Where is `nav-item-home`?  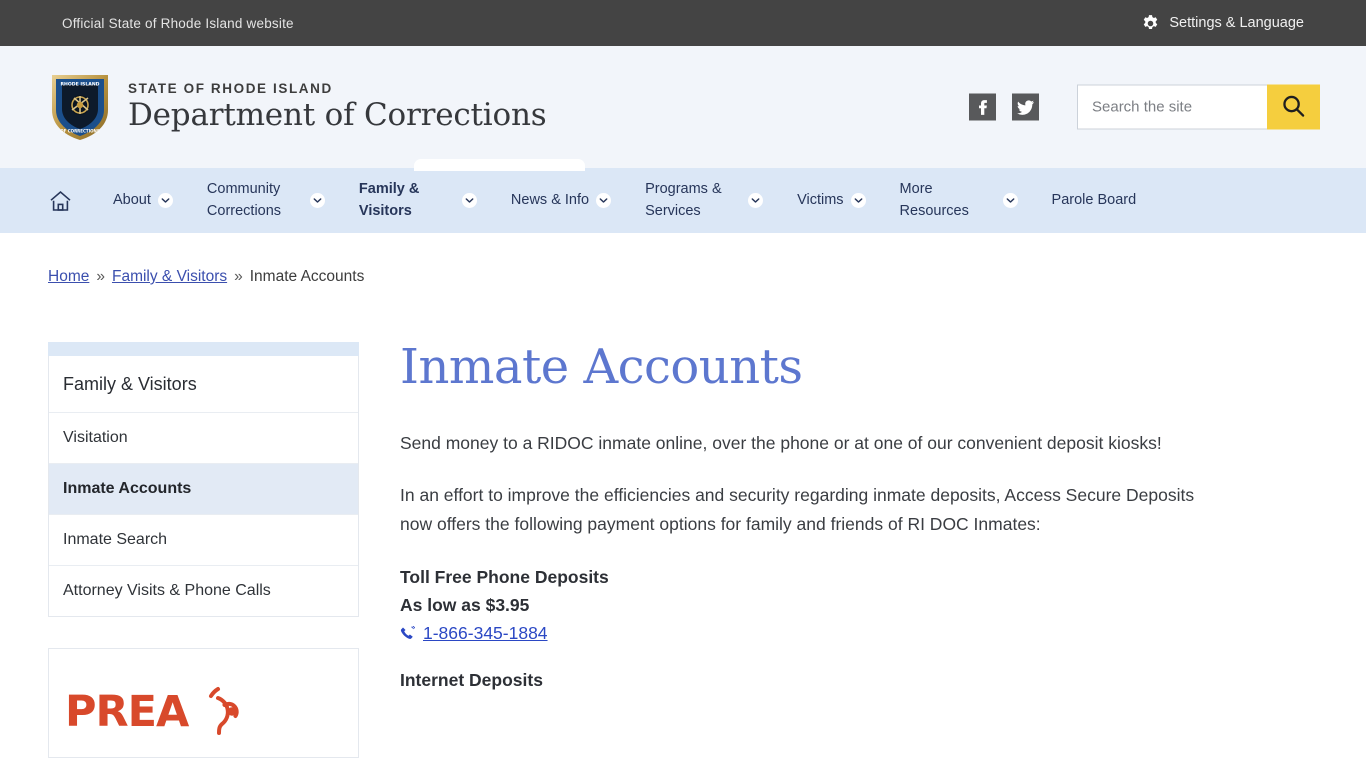
nav-item-home is located at coordinates (63, 200).